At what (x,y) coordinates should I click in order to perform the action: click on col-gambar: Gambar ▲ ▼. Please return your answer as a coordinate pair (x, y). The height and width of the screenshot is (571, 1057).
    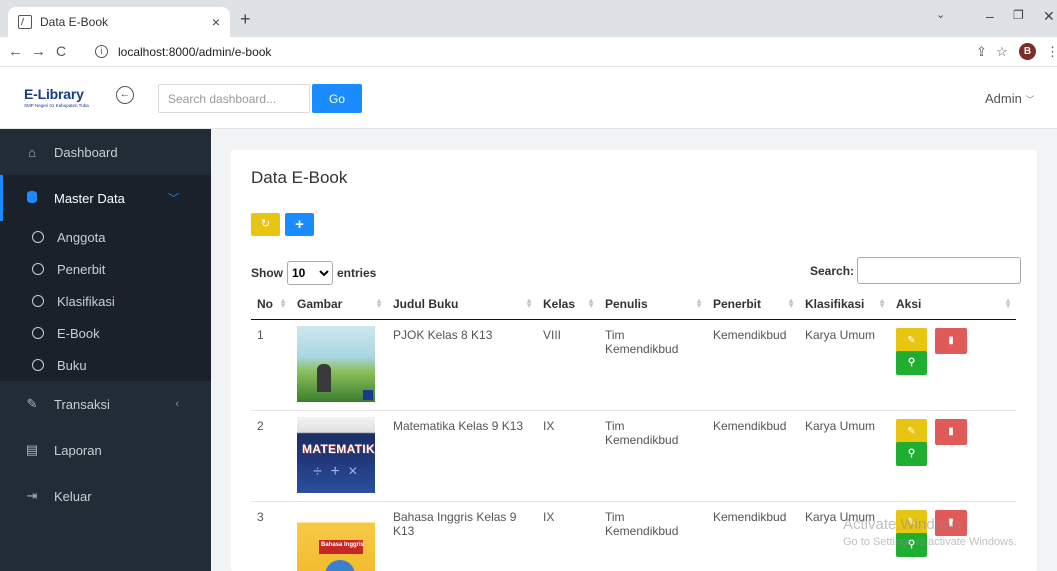
    Looking at the image, I should click on (339, 304).